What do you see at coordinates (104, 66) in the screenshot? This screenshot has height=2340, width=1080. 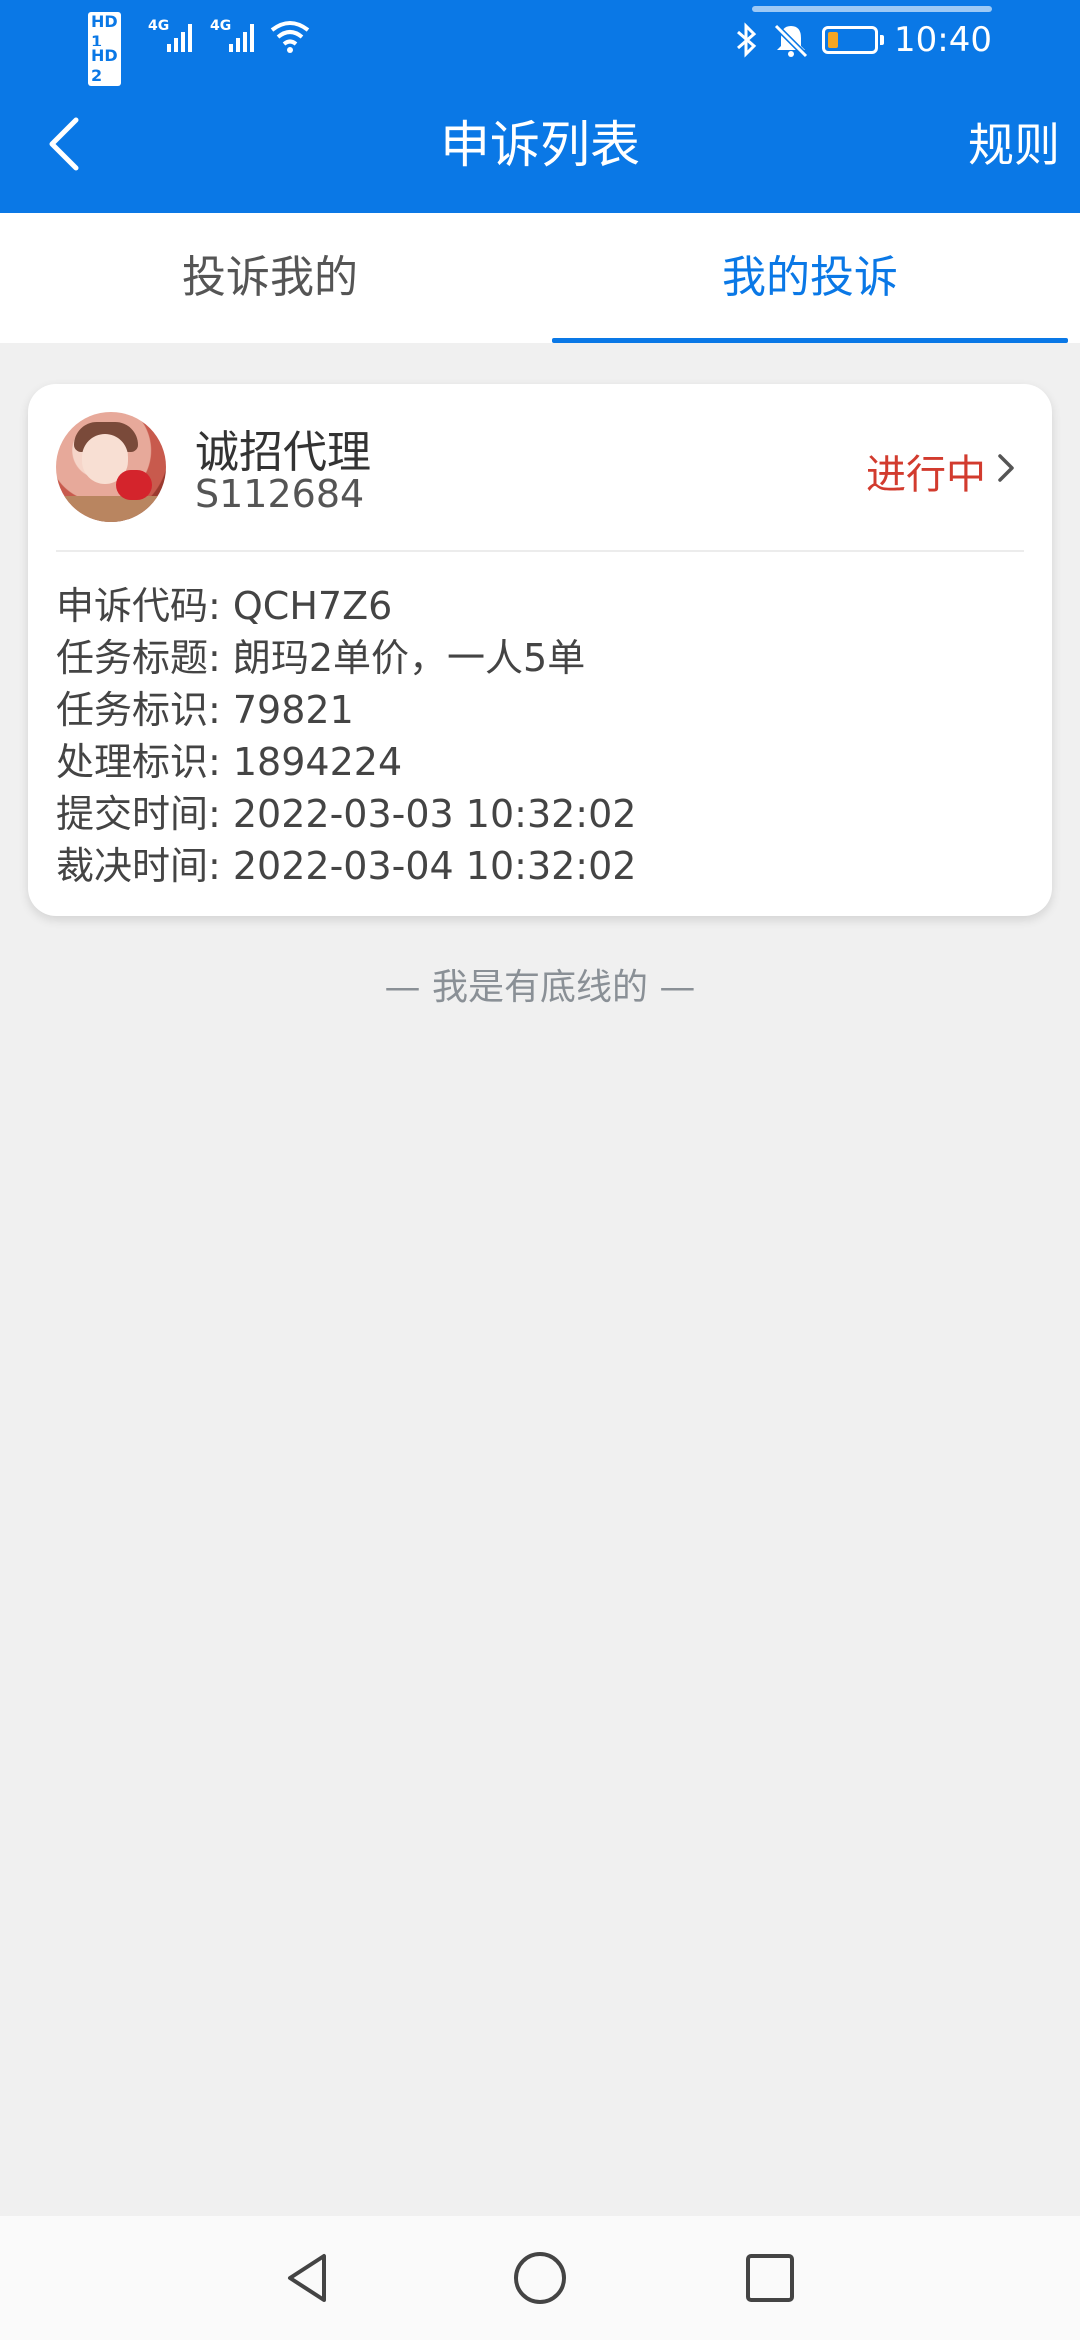 I see `sim2-badge: HD 2` at bounding box center [104, 66].